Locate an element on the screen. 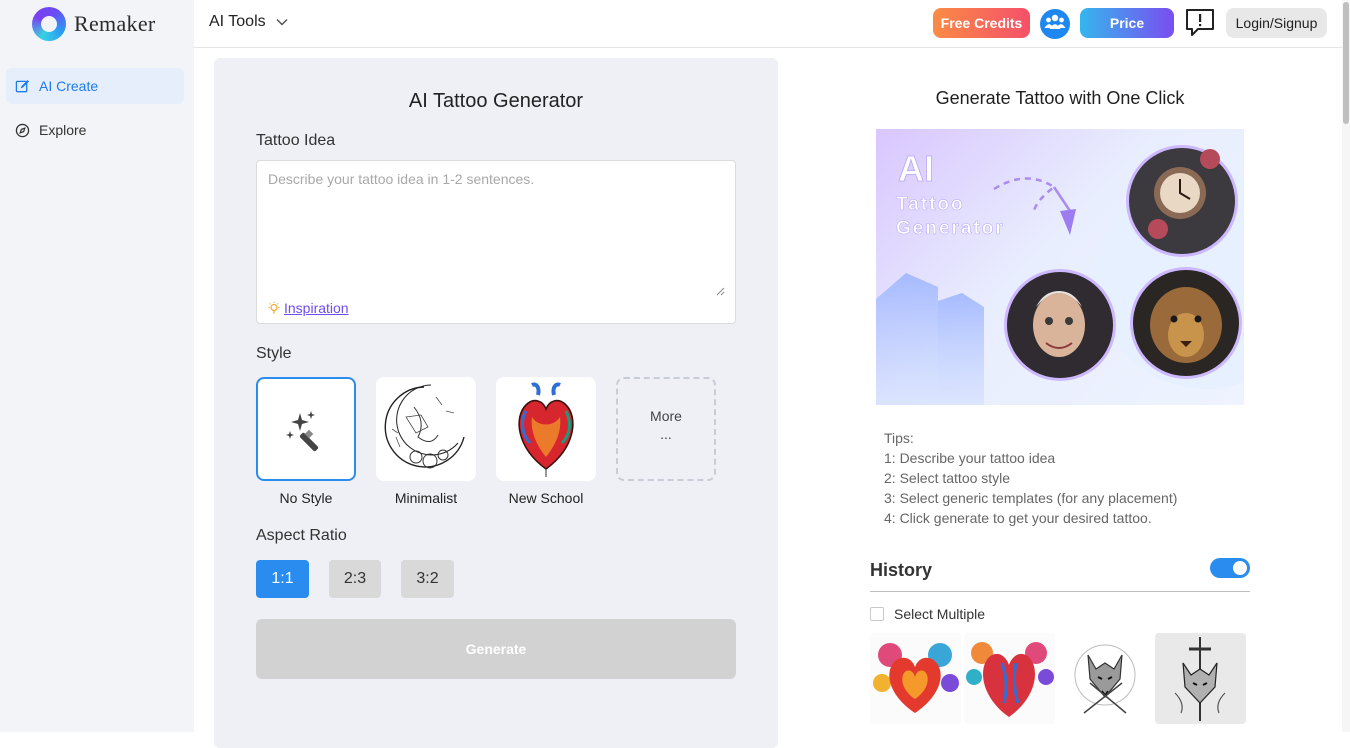  wolf-sketch-tattoo-image is located at coordinates (1105, 678).